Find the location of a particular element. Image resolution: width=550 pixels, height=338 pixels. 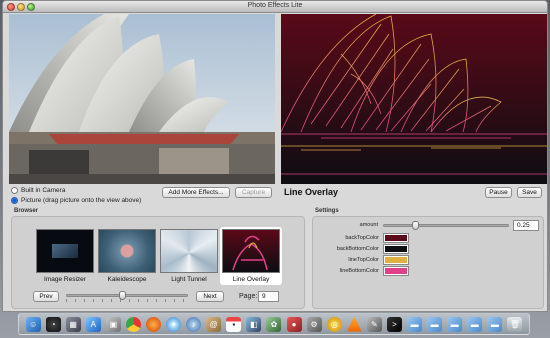

system-preferences-icon: ⚙ is located at coordinates (314, 324).